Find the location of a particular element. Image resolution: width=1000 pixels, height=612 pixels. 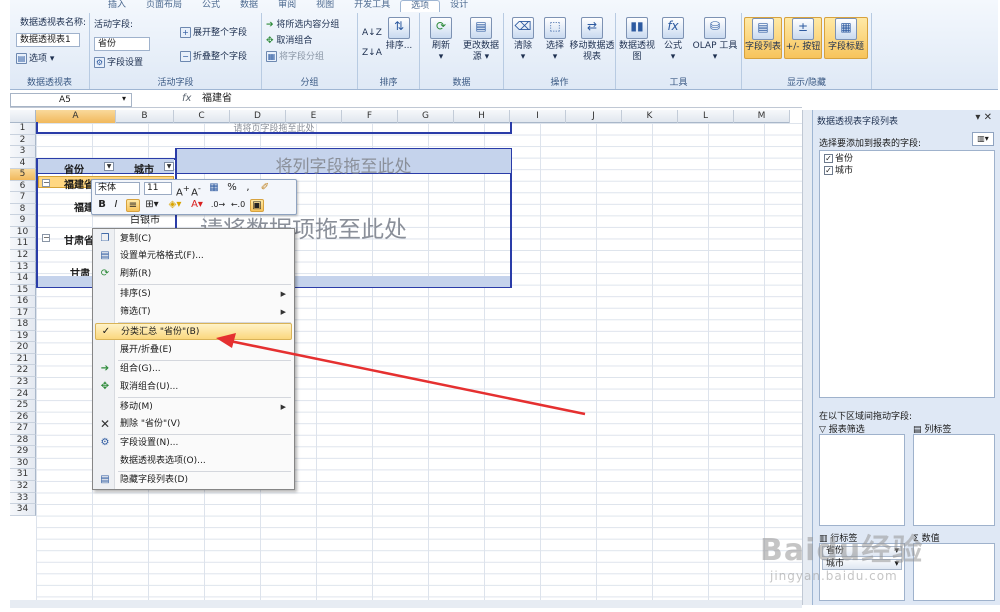

tab-developer: 开发工具 is located at coordinates (372, 6).